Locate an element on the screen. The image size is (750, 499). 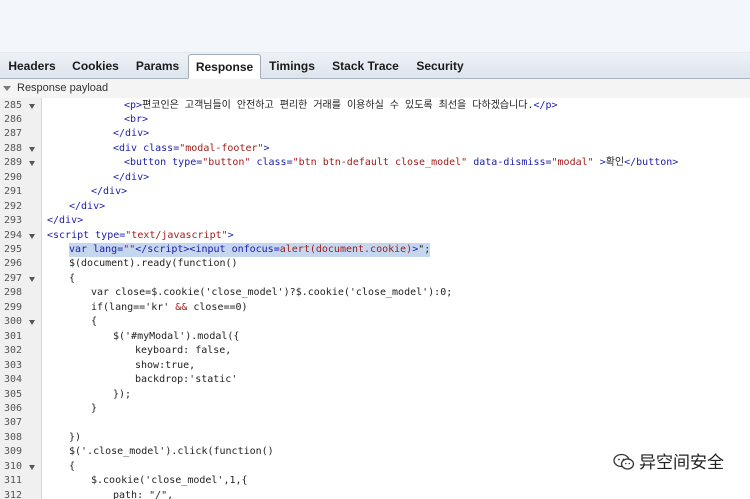
line-number: 290 is located at coordinates (12, 177).